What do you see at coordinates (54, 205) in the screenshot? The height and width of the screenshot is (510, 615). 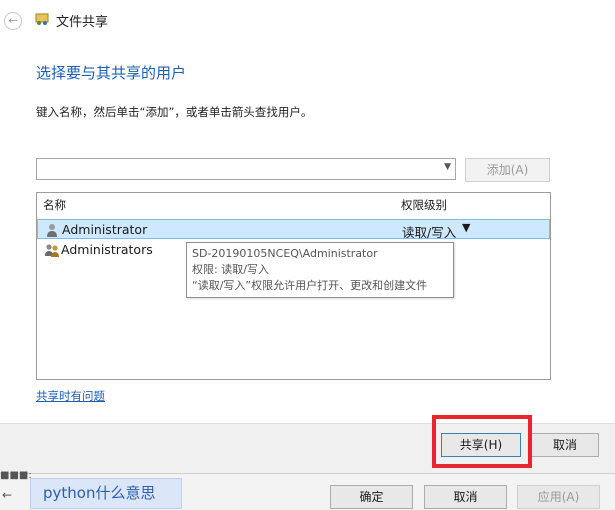 I see `column-header-name: 名称` at bounding box center [54, 205].